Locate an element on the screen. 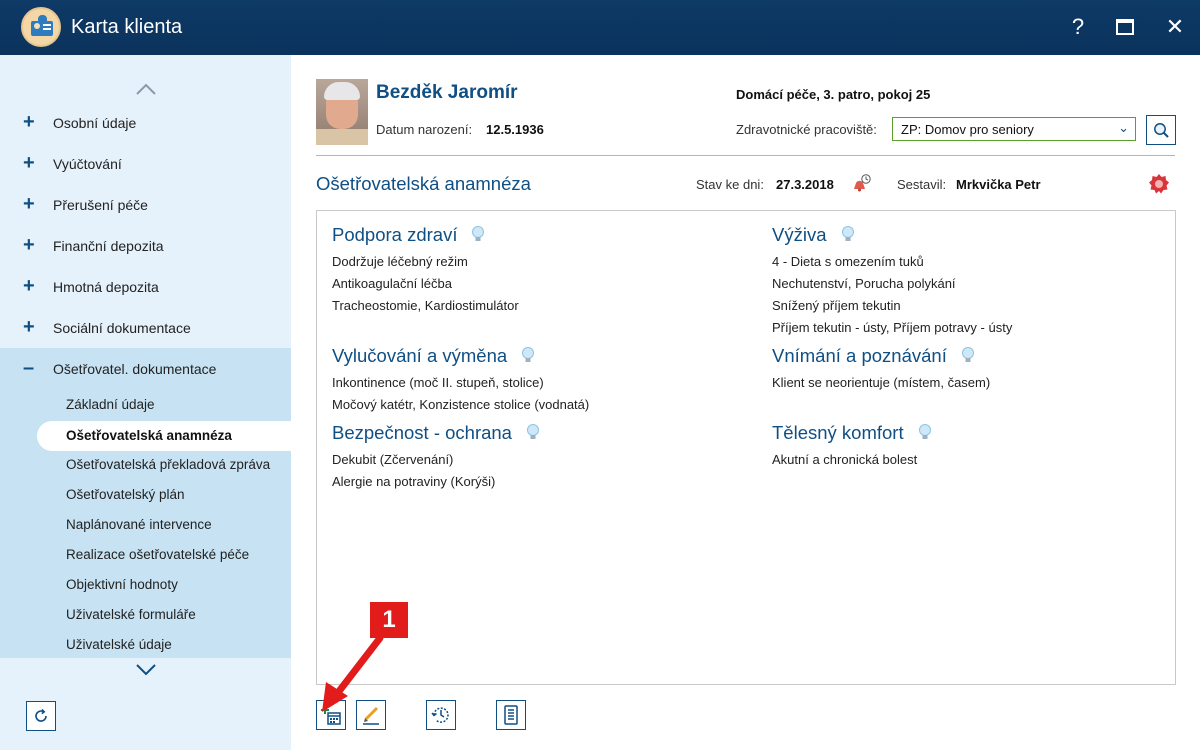 The image size is (1200, 750). category-title: Tělesný komfort is located at coordinates (838, 432).